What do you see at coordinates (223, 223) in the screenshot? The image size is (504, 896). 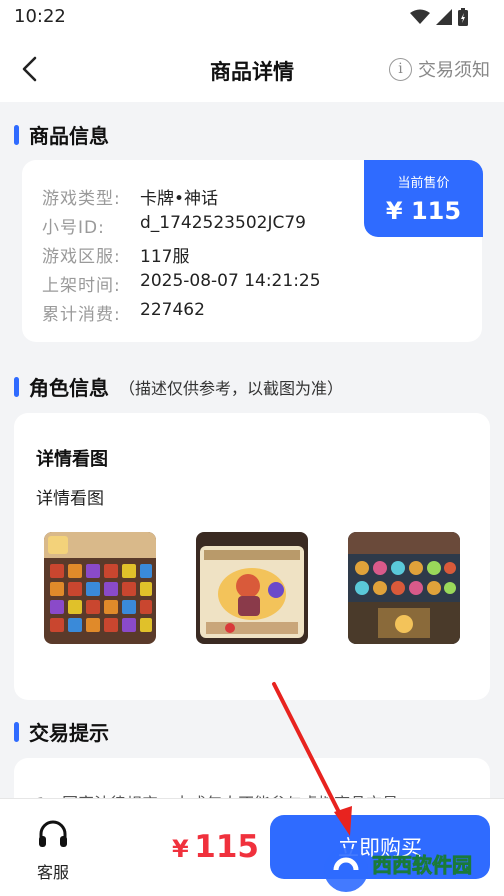 I see `info-value: d_1742523502JC79` at bounding box center [223, 223].